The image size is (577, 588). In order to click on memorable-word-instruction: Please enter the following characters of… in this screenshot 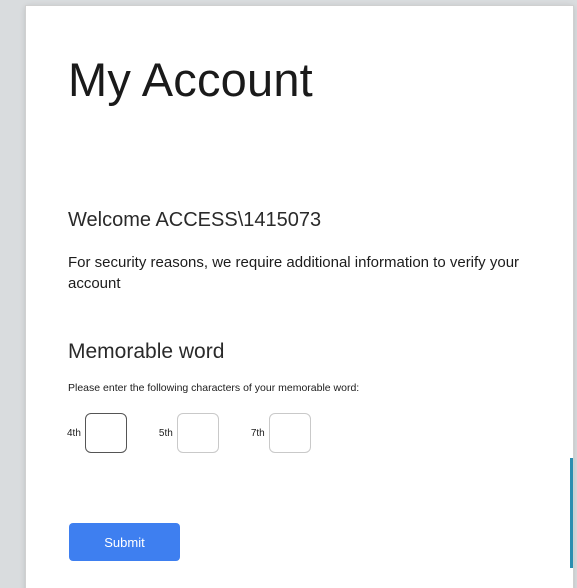, I will do `click(214, 388)`.